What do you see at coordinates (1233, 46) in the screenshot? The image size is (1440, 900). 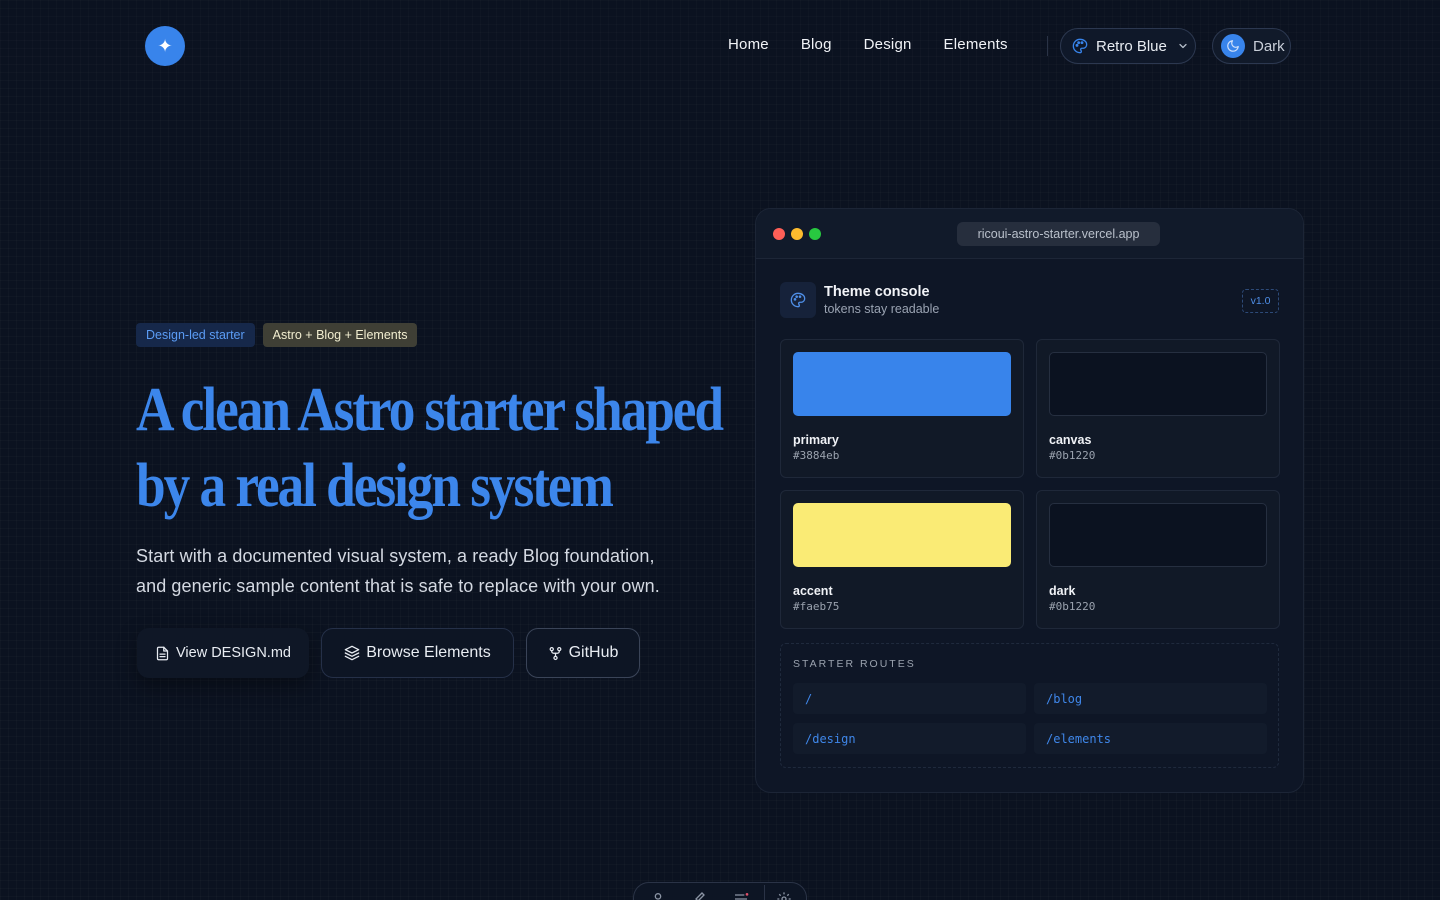 I see `moon-icon` at bounding box center [1233, 46].